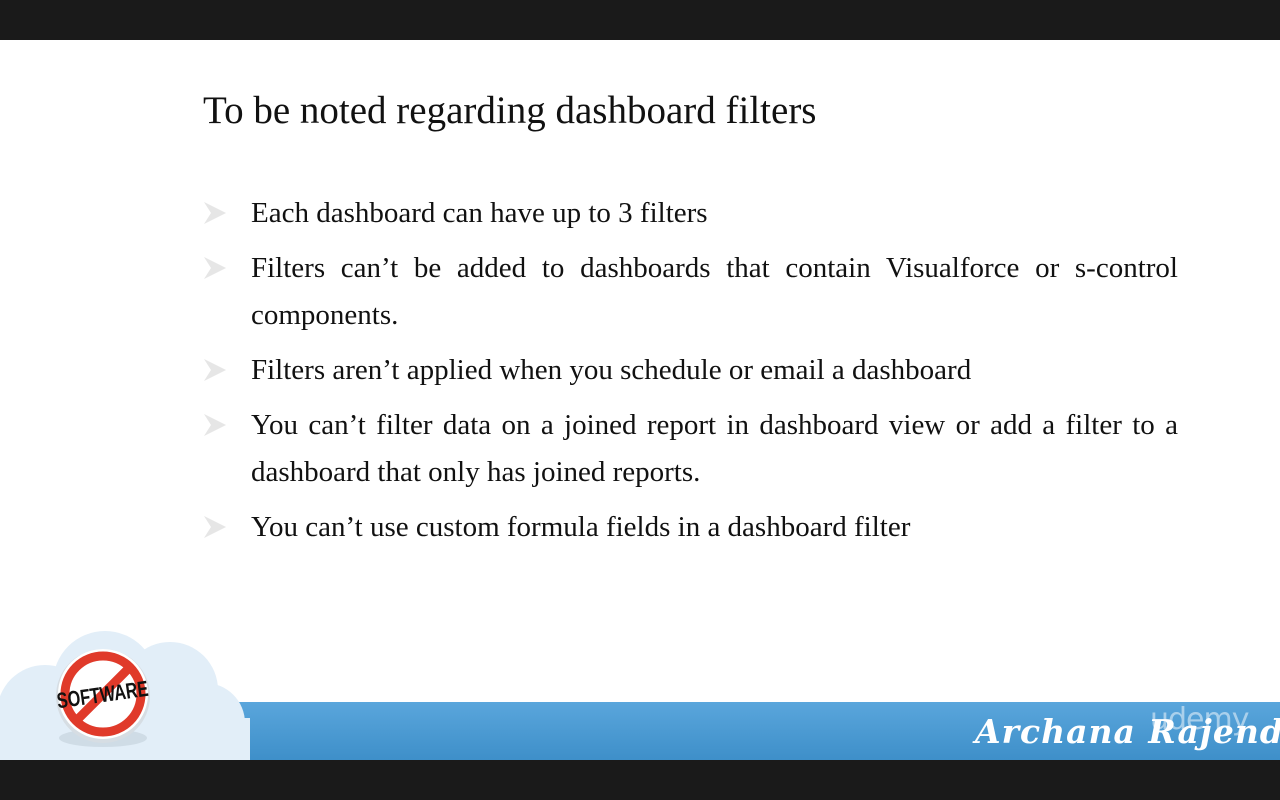  What do you see at coordinates (125, 695) in the screenshot?
I see `no-software-logo-icon: SOFTWARE` at bounding box center [125, 695].